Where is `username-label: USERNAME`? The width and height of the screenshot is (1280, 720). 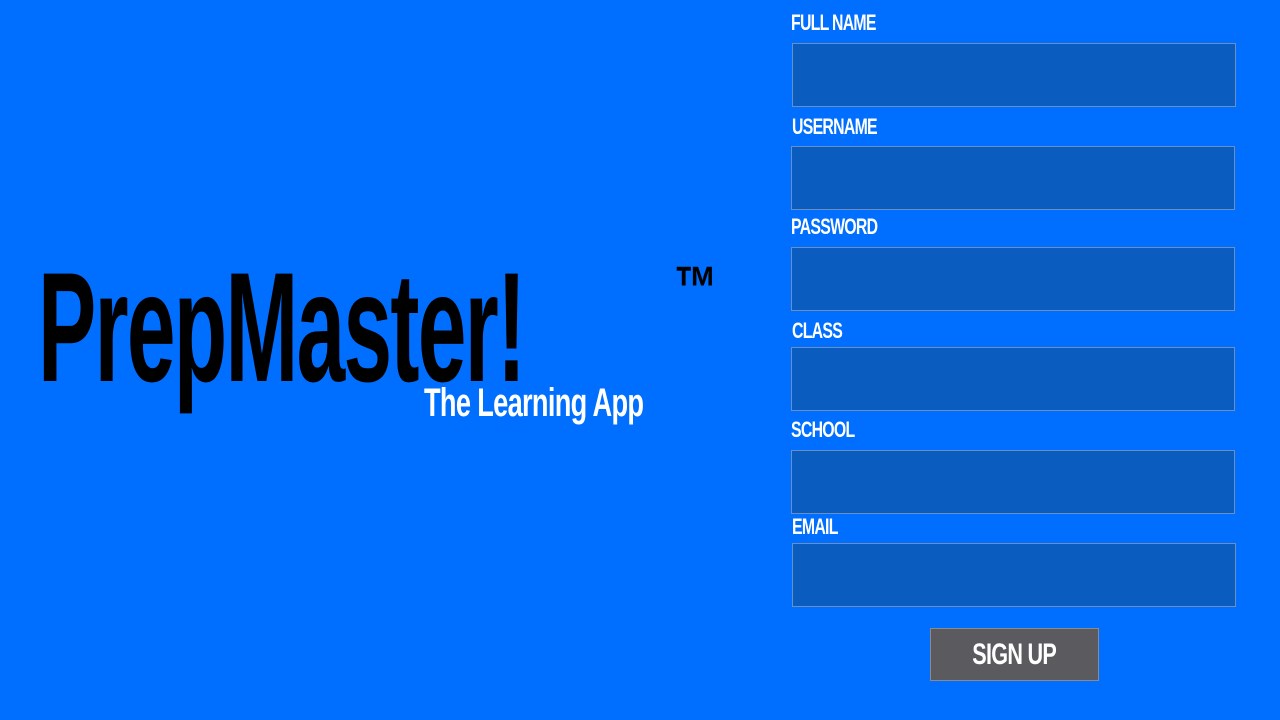
username-label: USERNAME is located at coordinates (835, 126).